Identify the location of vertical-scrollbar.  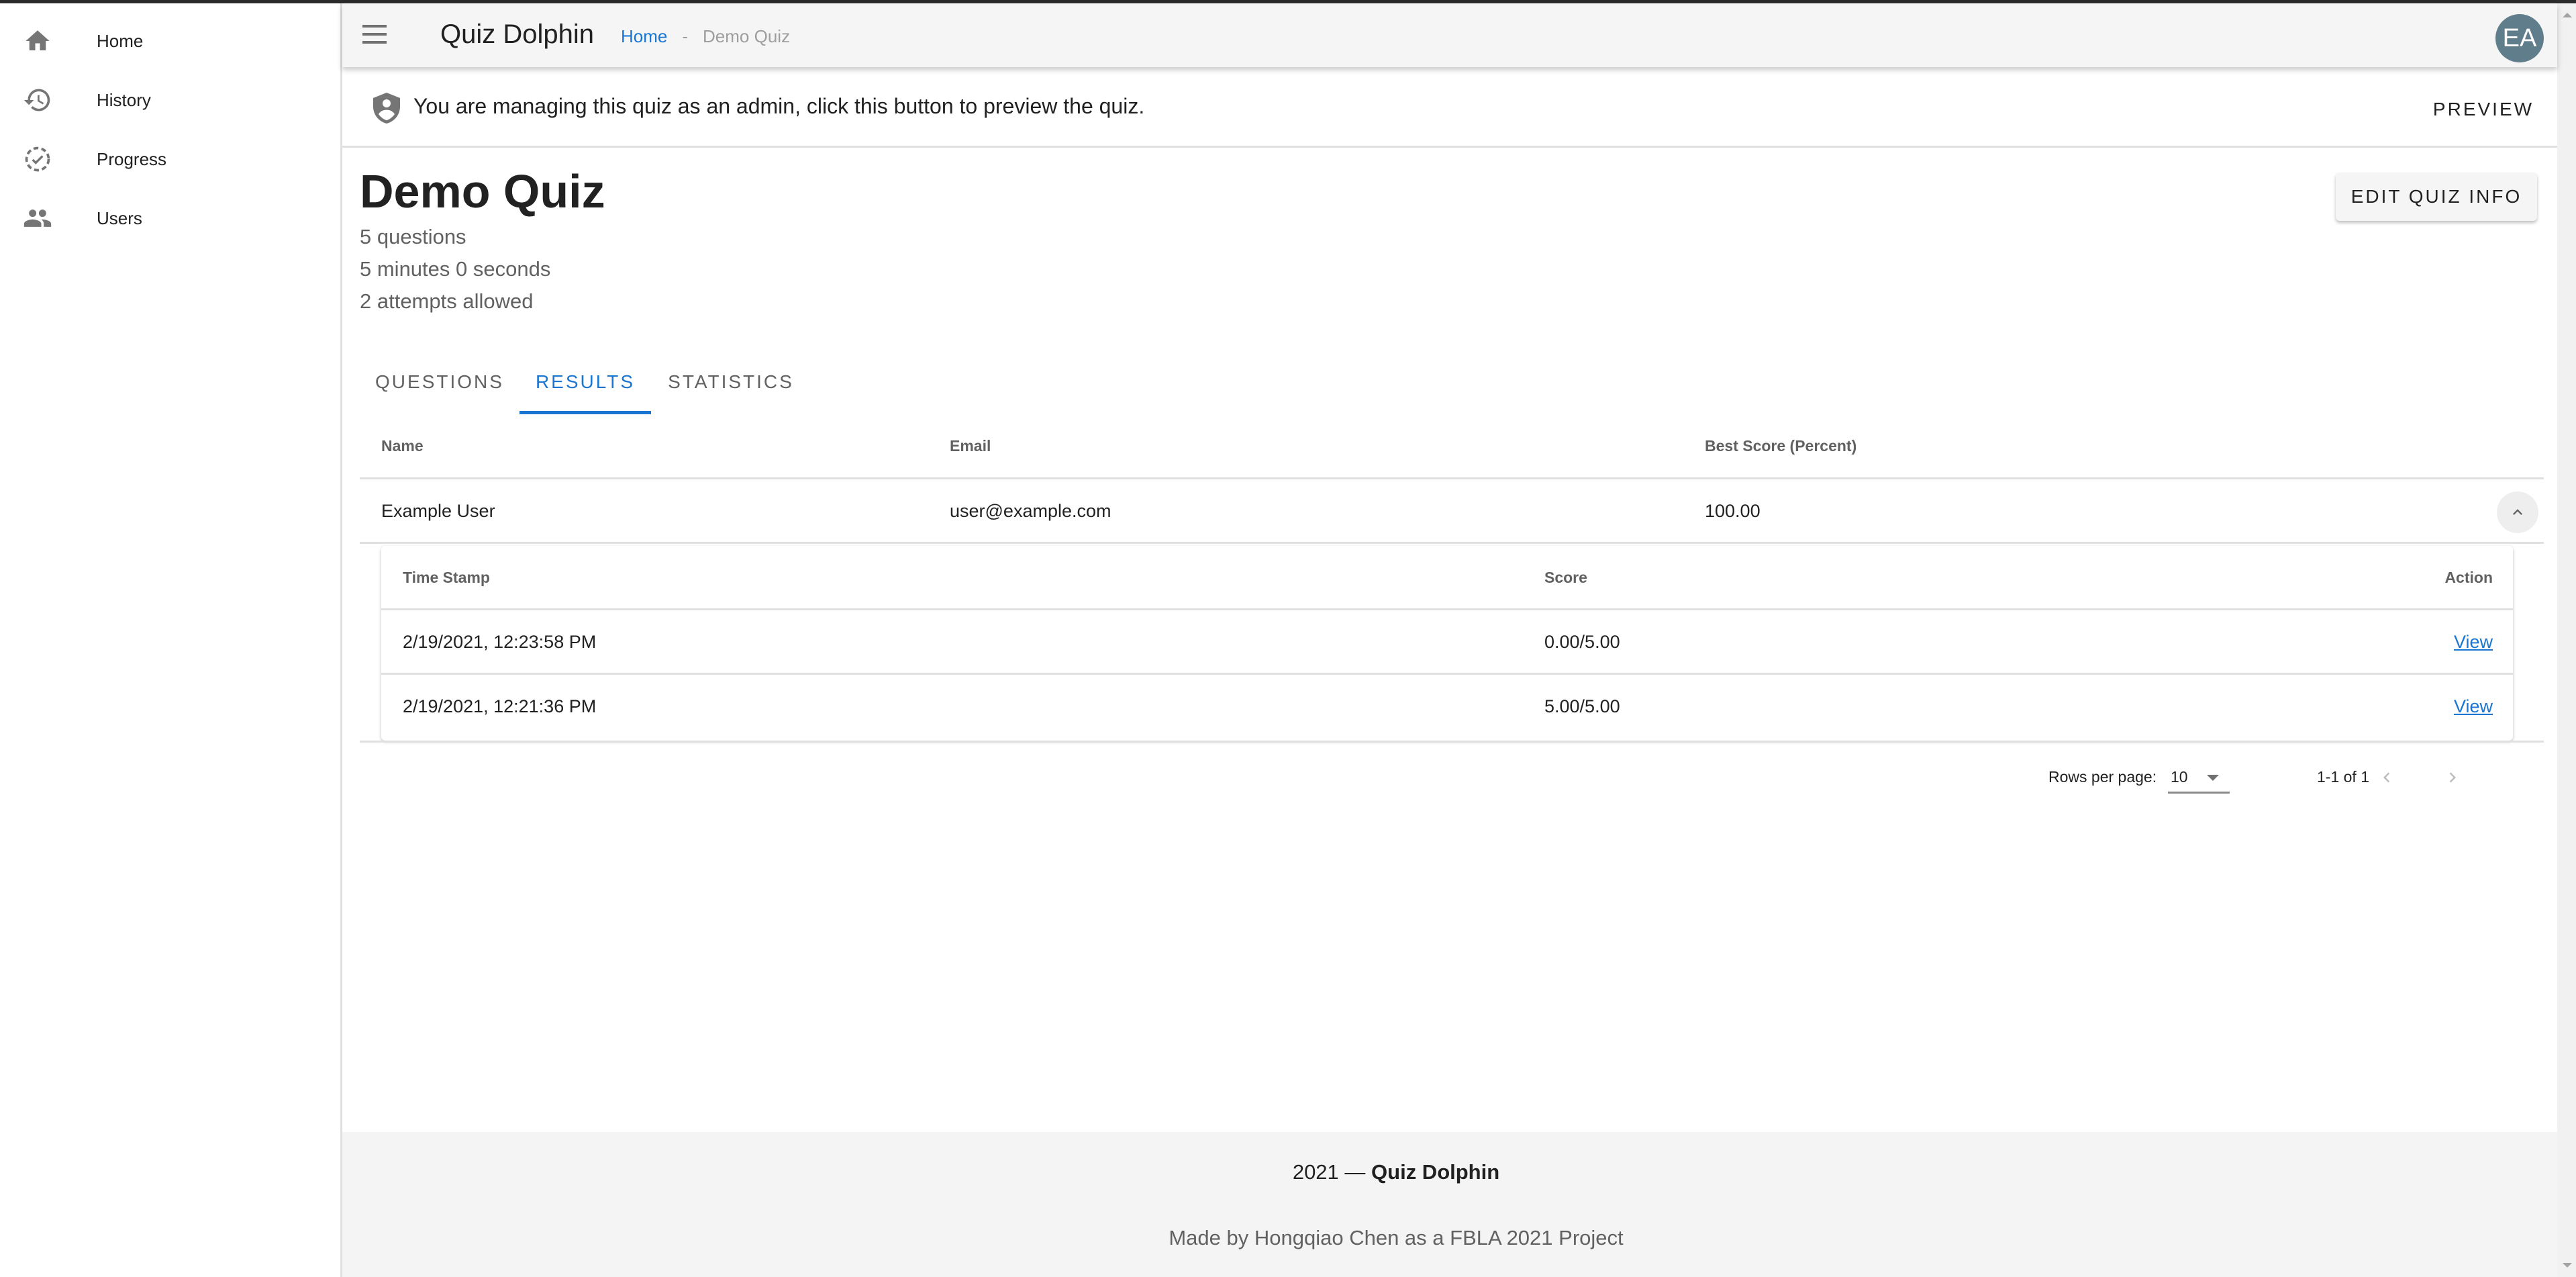
(2566, 640).